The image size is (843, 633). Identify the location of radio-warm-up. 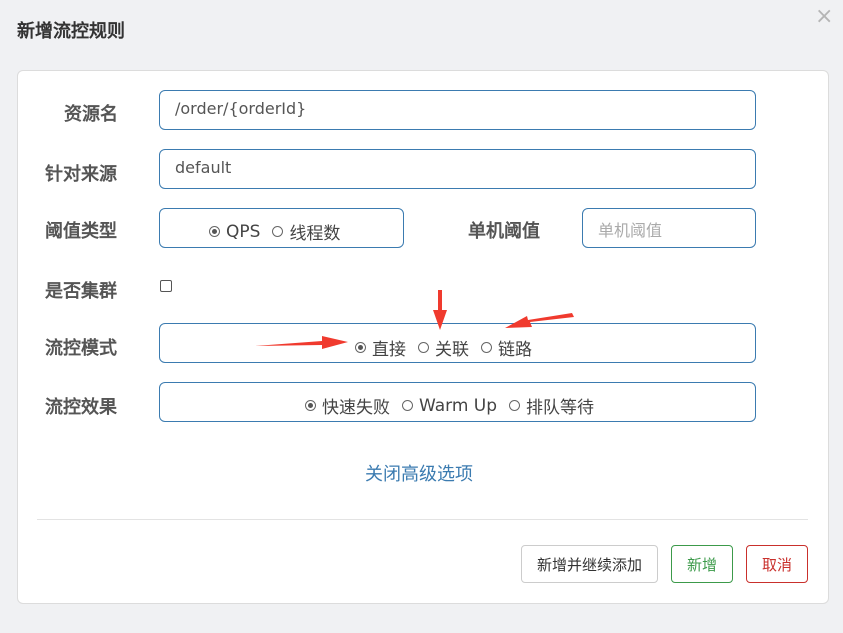
(407, 405).